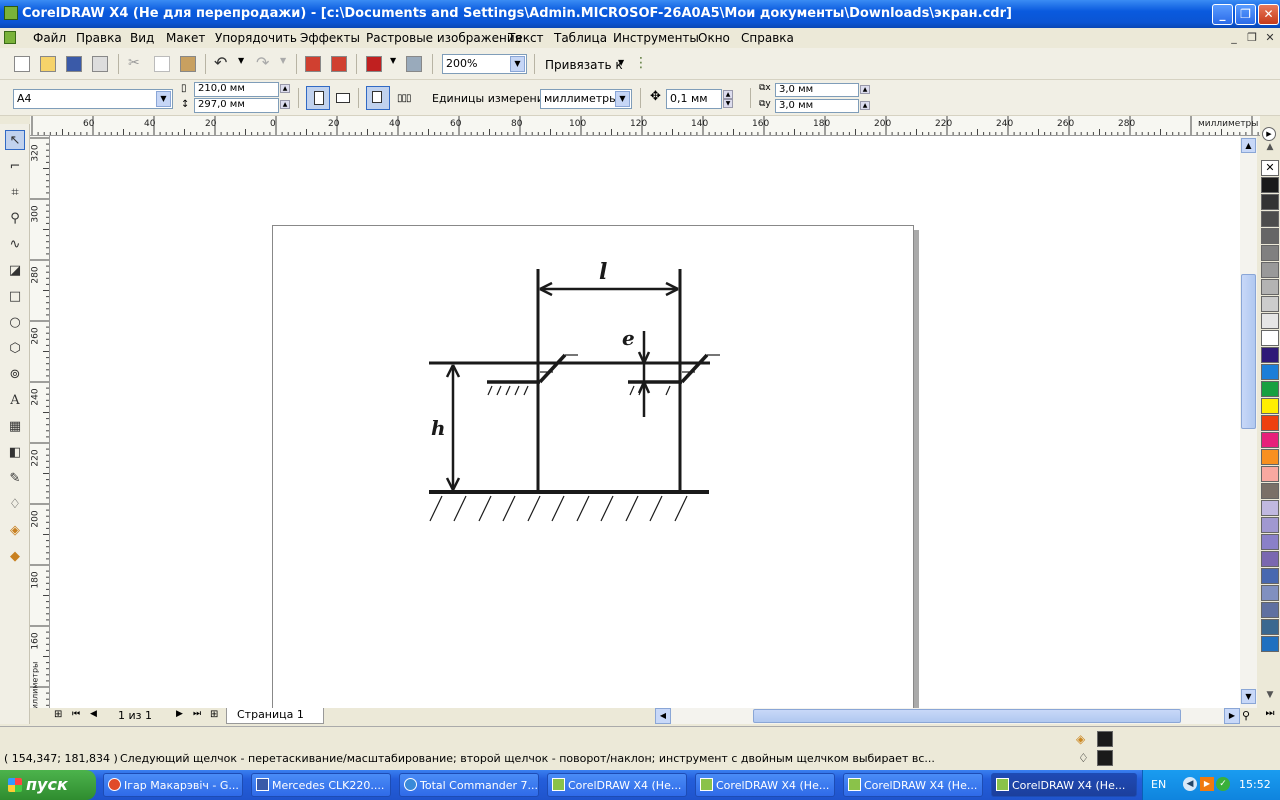 This screenshot has height=800, width=1280. What do you see at coordinates (15, 479) in the screenshot?
I see `eyedropper-tool-icon: ✎` at bounding box center [15, 479].